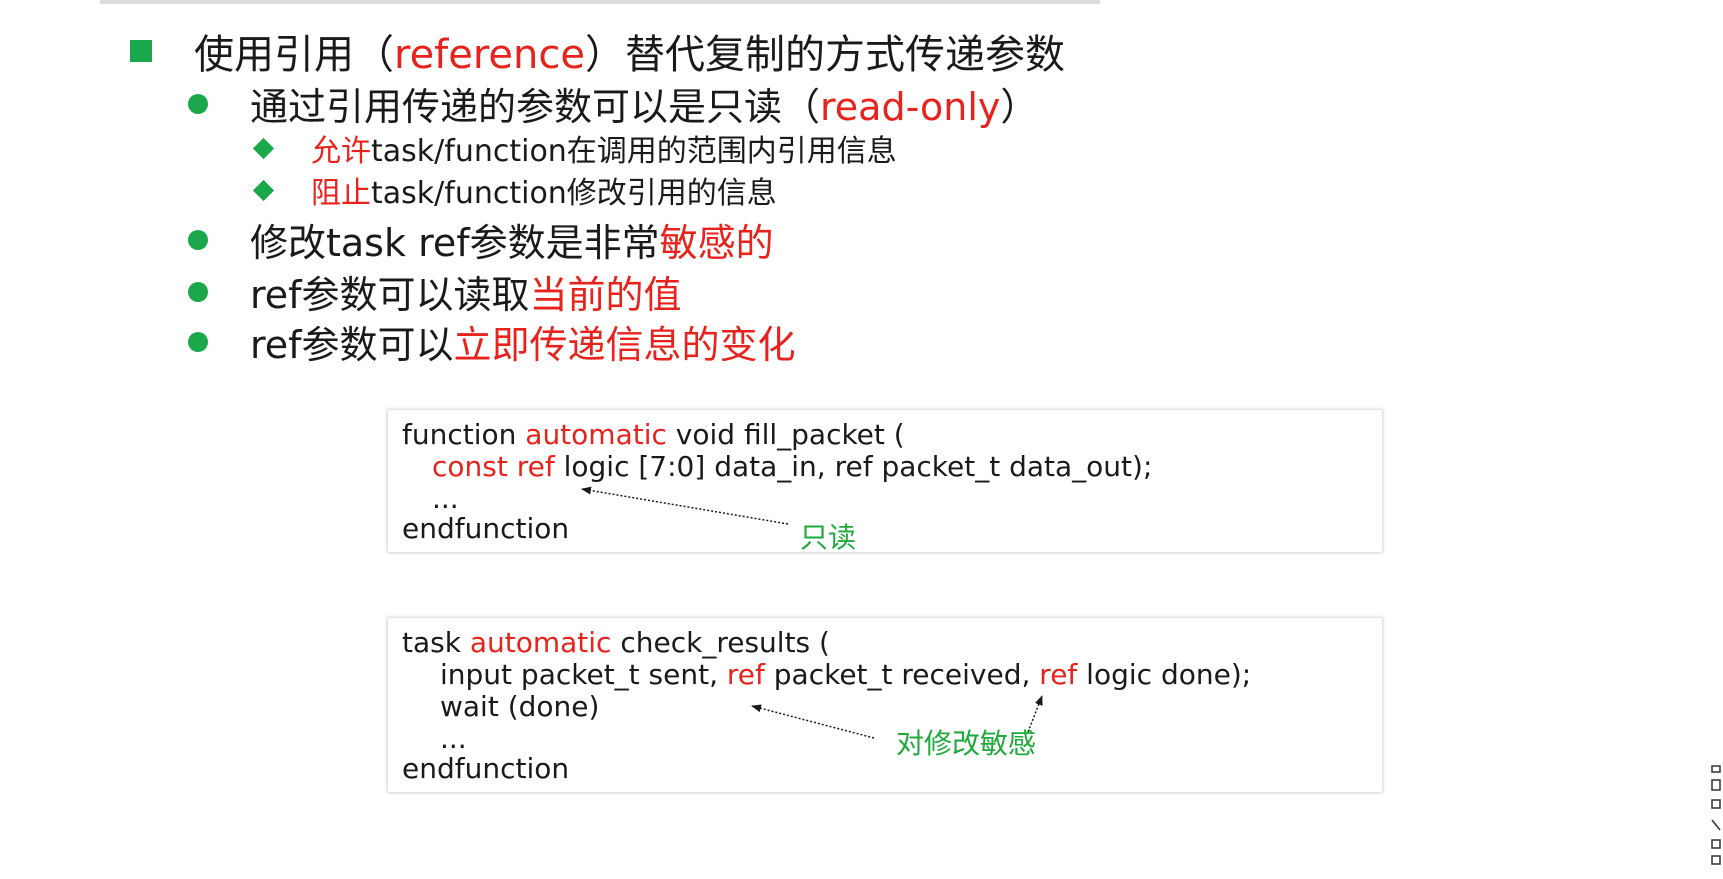  Describe the element at coordinates (1716, 815) in the screenshot. I see `edge-decoration` at that location.